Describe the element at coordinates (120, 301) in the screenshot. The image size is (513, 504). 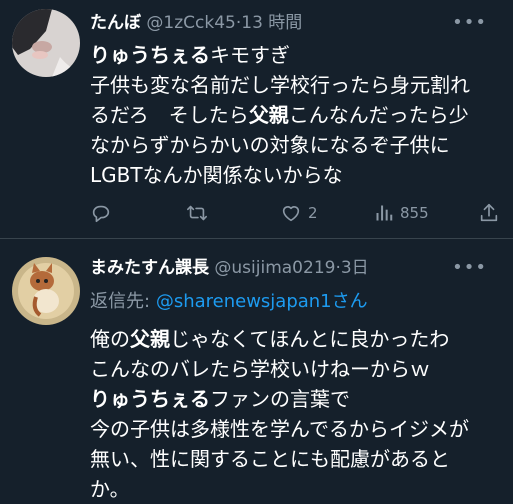
I see `reply-label: 返信先:` at that location.